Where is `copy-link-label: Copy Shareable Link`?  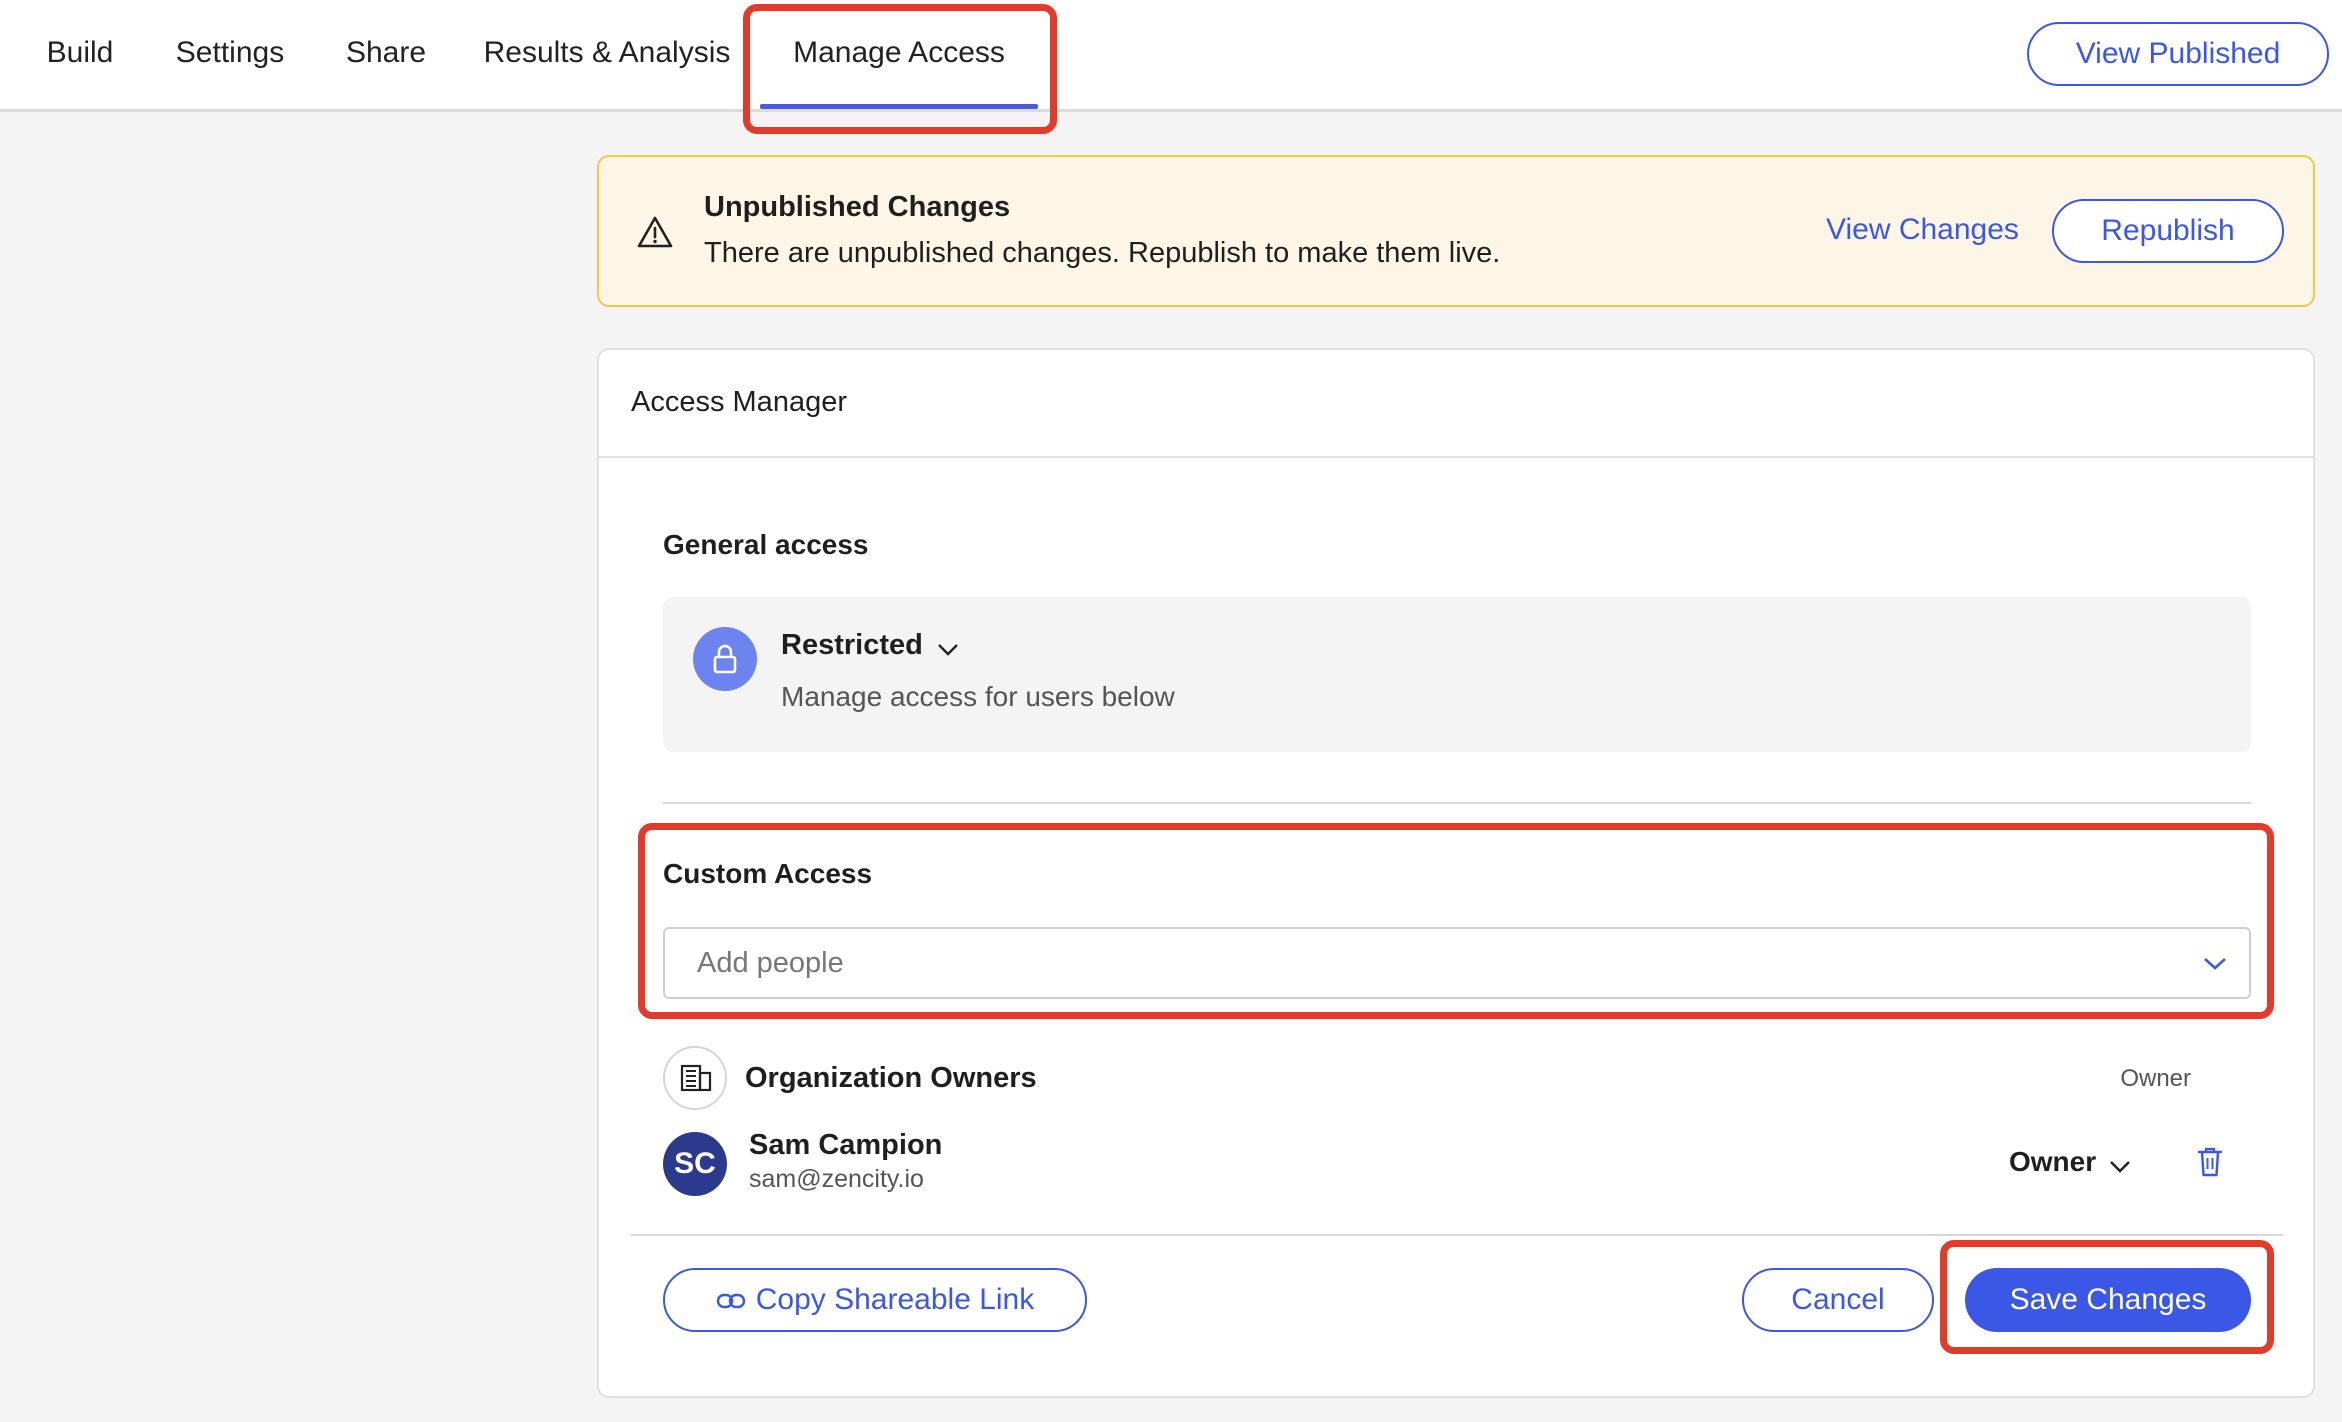
copy-link-label: Copy Shareable Link is located at coordinates (895, 1299).